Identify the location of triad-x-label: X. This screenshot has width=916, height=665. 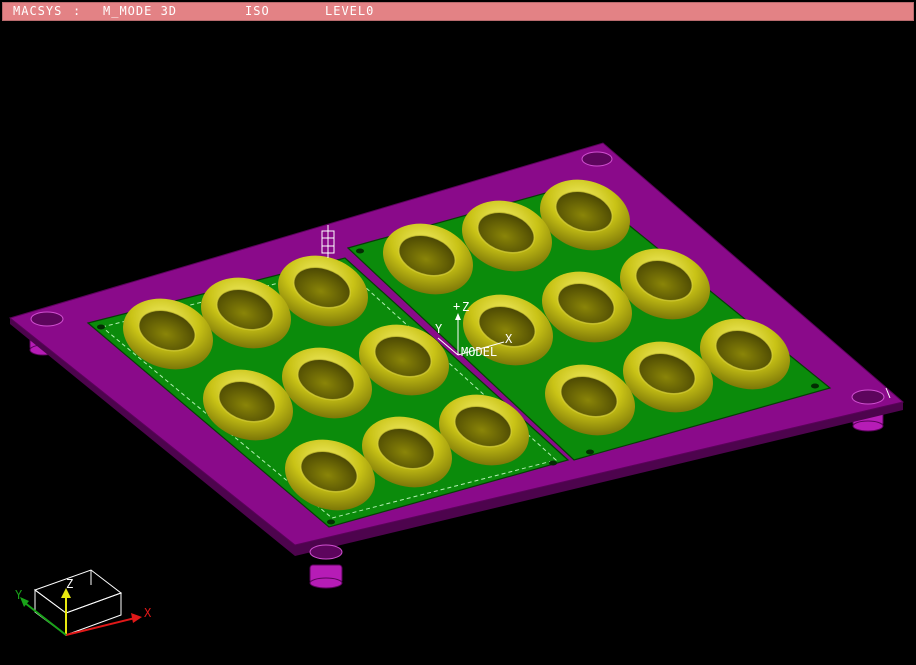
(148, 613).